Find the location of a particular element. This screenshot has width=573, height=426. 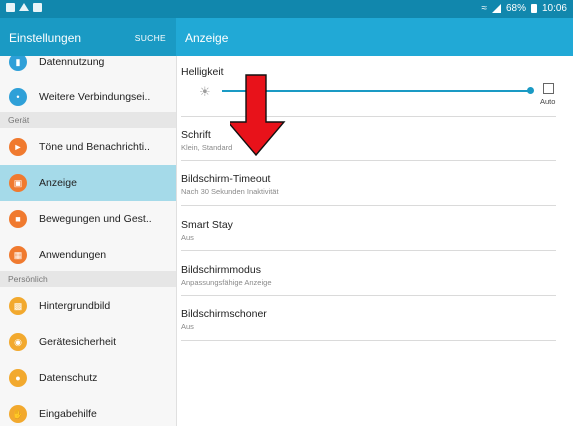

connections-icon: • is located at coordinates (18, 97).